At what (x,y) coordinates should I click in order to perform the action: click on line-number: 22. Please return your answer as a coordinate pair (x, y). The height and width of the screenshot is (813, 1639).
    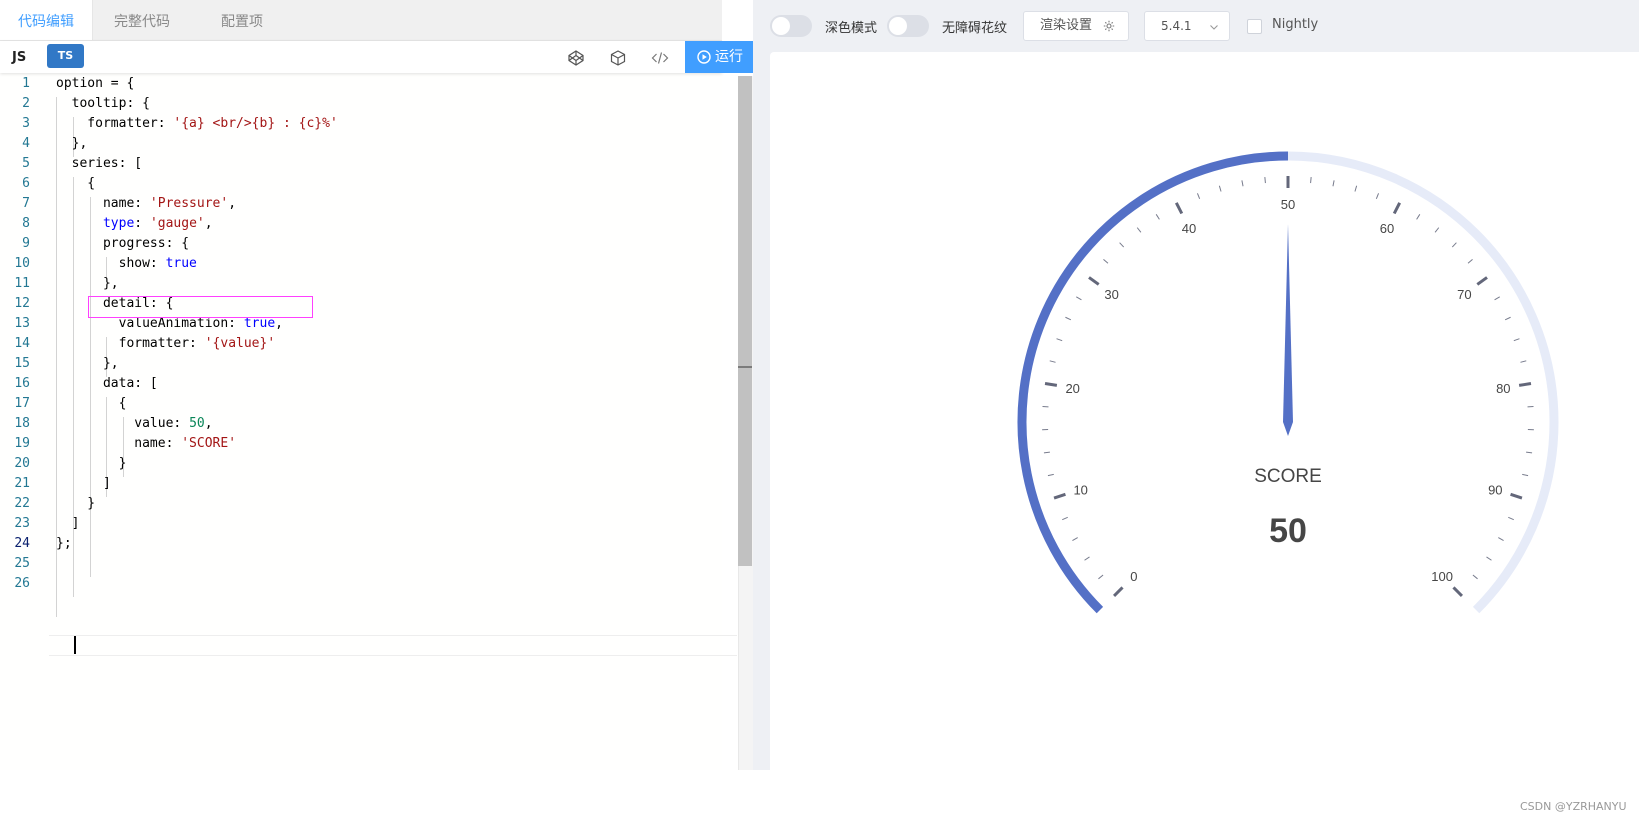
    Looking at the image, I should click on (15, 503).